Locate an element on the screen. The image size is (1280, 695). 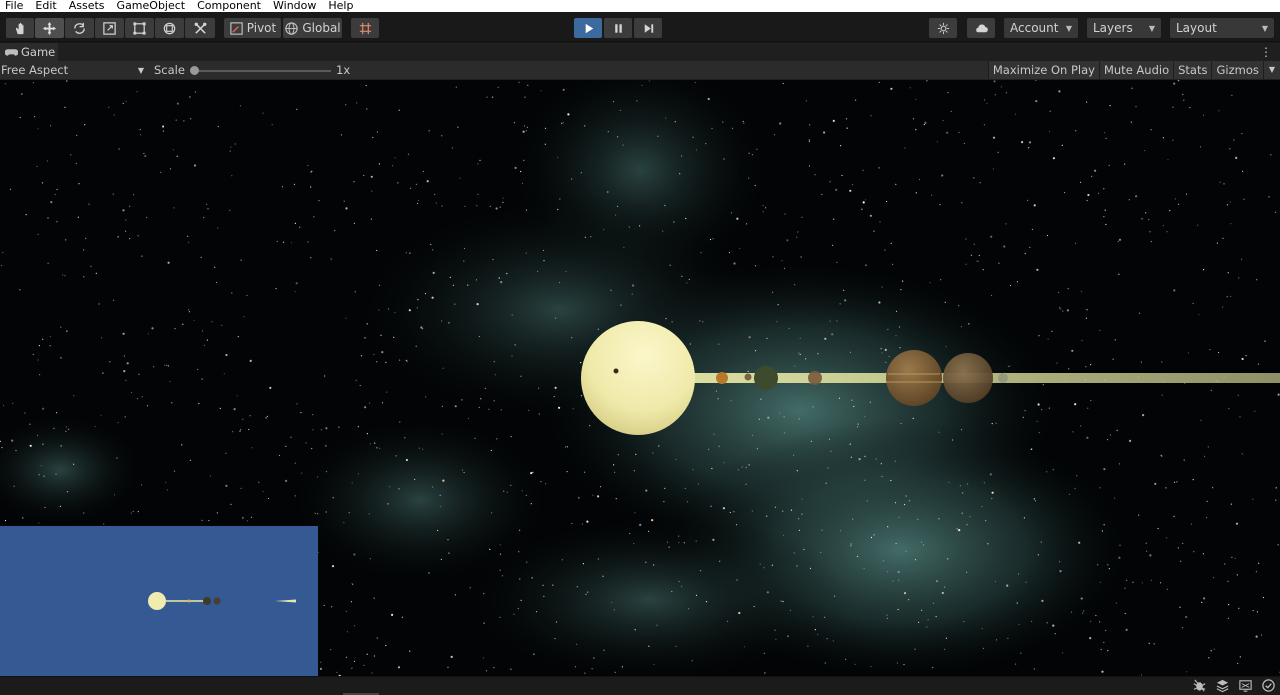
custom-tool-button is located at coordinates (200, 28).